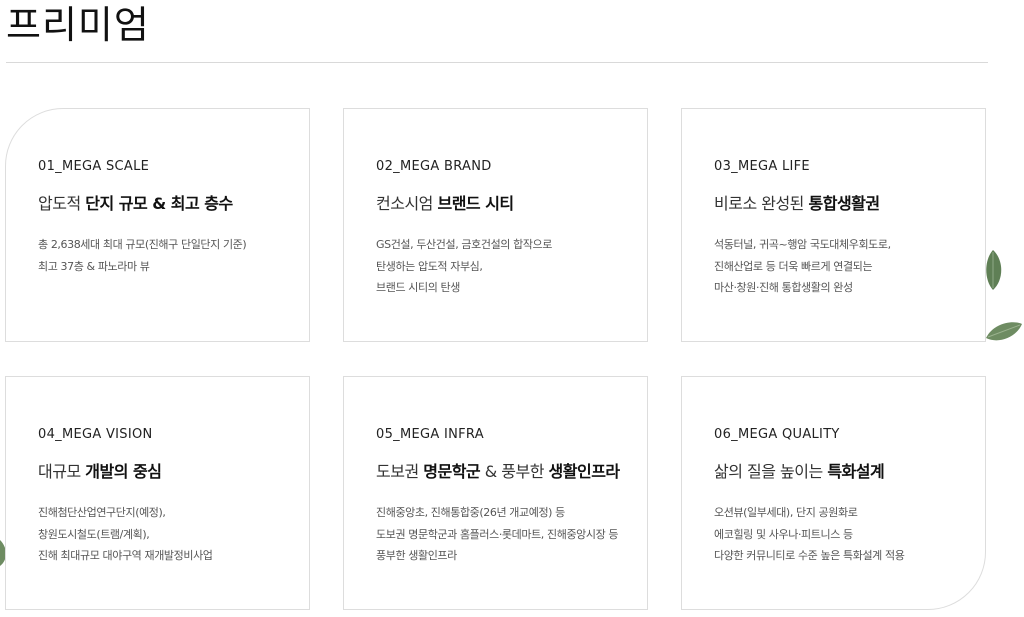 This screenshot has height=617, width=1024. Describe the element at coordinates (94, 166) in the screenshot. I see `card-number: 01_MEGA SCALE` at that location.